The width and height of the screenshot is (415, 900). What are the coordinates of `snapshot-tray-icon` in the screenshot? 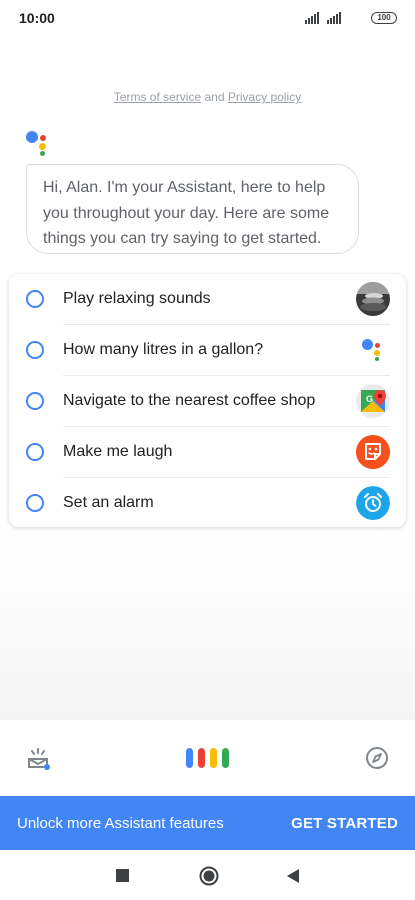 It's located at (39, 759).